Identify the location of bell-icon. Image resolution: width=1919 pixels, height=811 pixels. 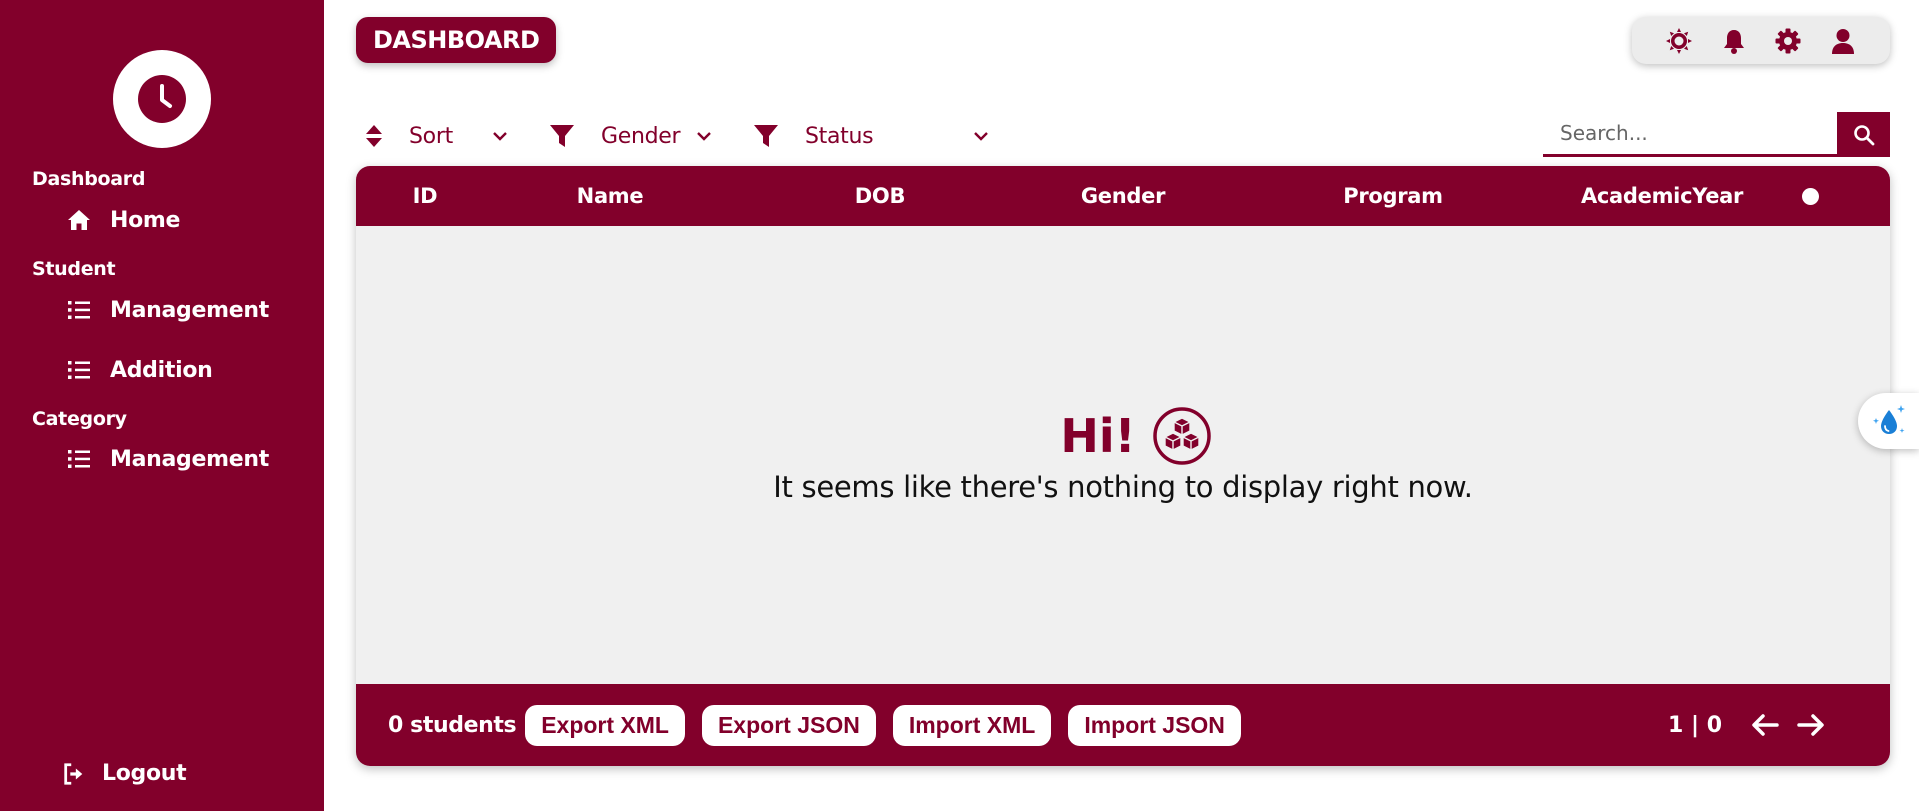
(1733, 41).